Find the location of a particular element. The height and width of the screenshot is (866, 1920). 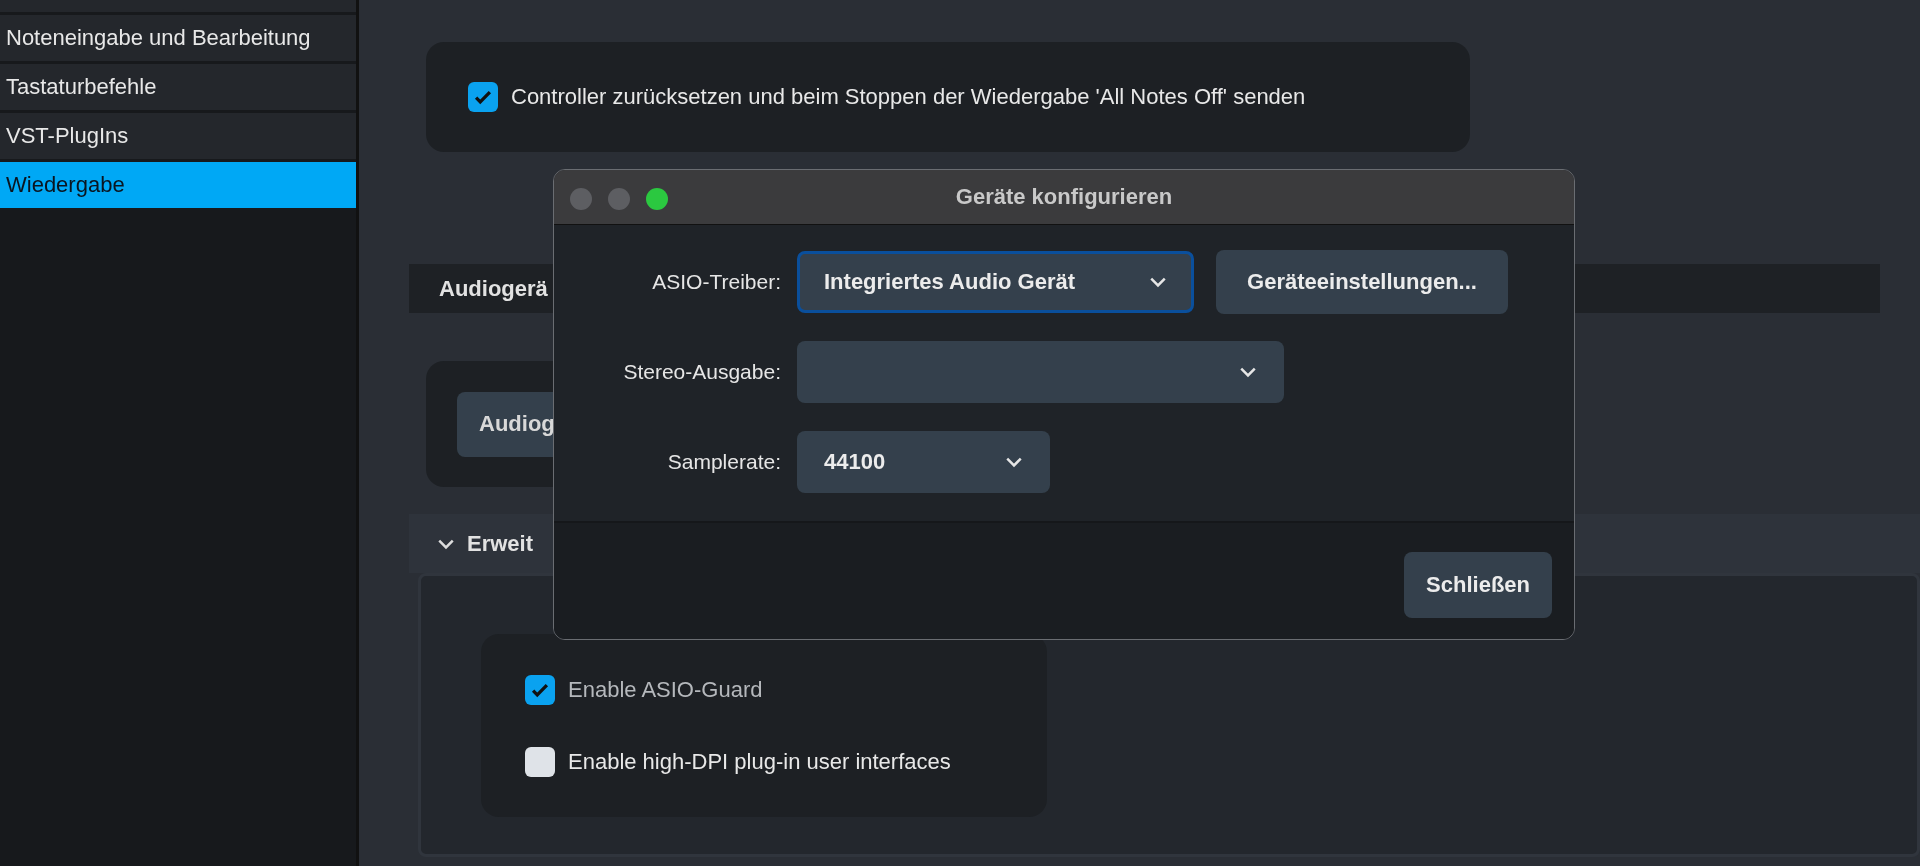

field-label: Samplerate: is located at coordinates (724, 462).